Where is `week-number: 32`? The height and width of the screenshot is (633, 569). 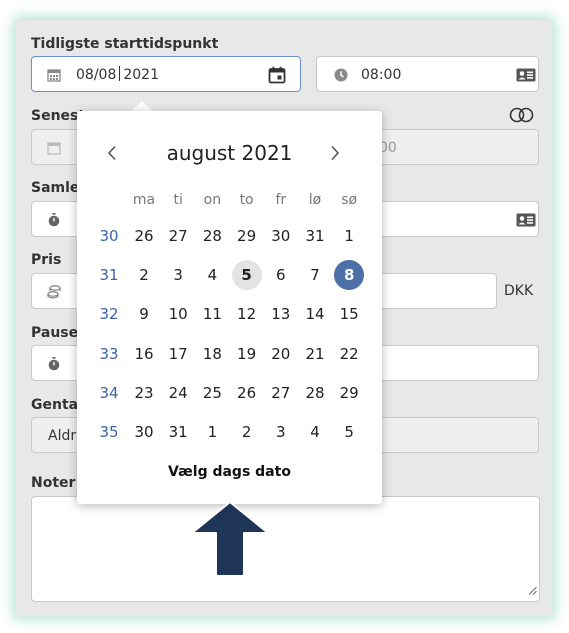
week-number: 32 is located at coordinates (109, 314).